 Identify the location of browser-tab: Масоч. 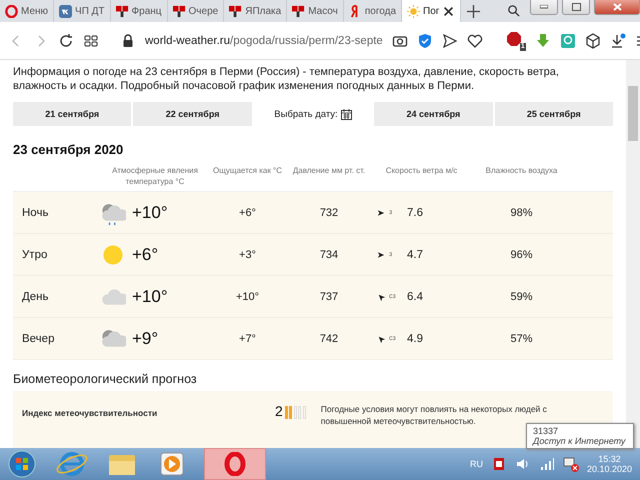
(315, 11).